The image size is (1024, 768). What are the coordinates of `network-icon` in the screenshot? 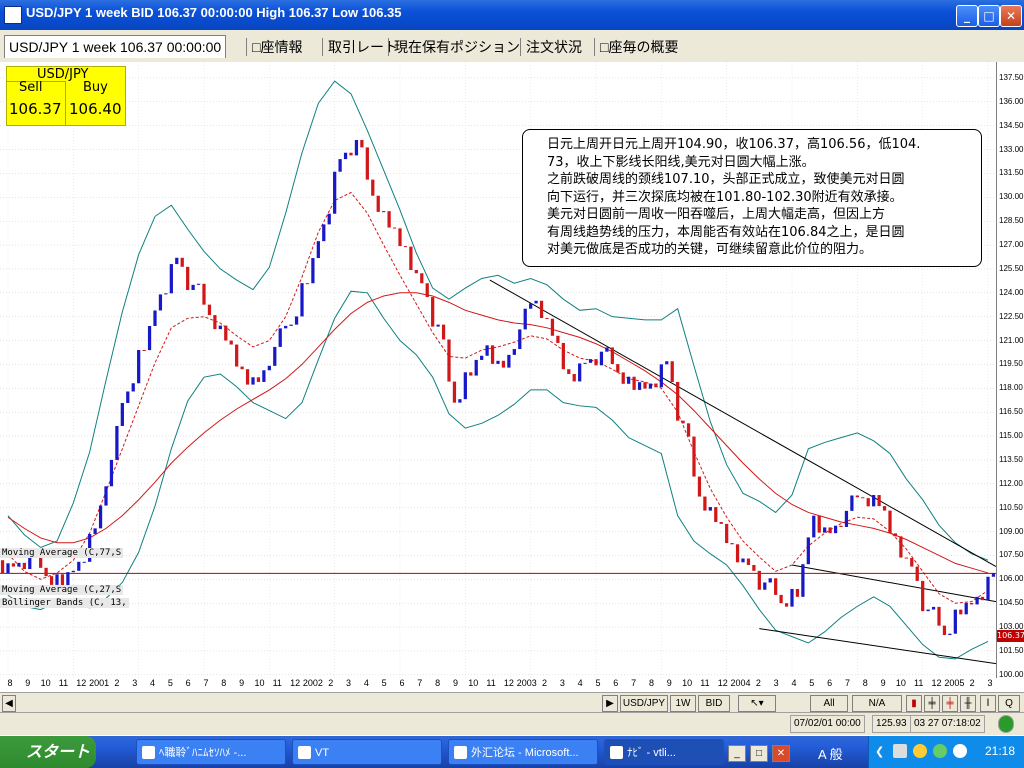 It's located at (900, 751).